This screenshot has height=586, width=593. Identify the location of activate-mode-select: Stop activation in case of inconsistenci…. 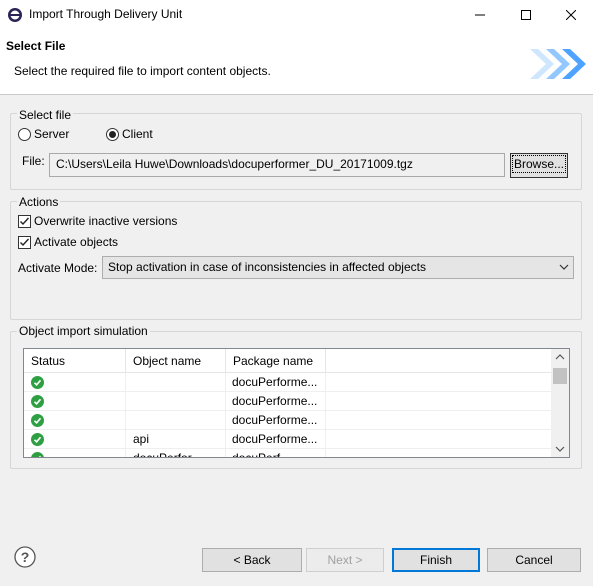
(338, 267).